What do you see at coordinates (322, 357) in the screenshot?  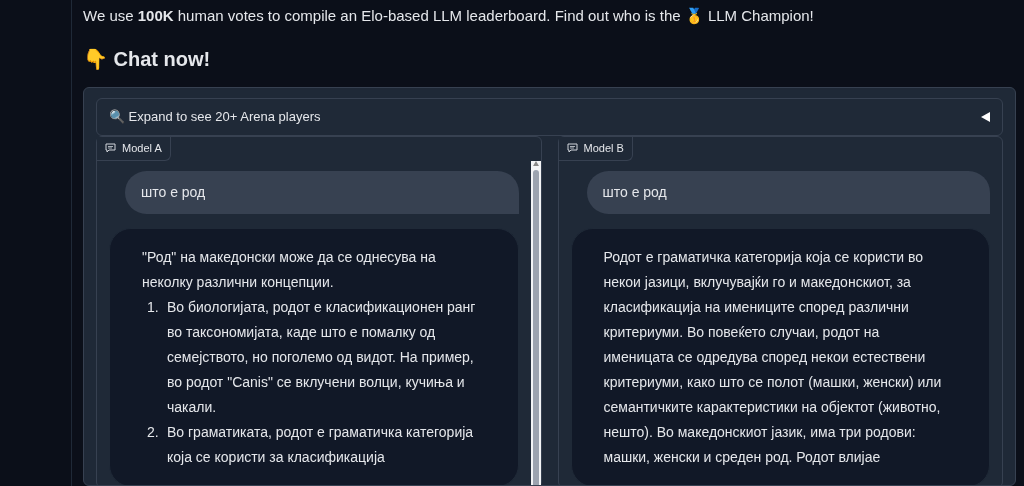 I see `list-item-text: Во биологијата, родот е класификационен ранг во таксономијата, каде што е помалку од семејството, но поголемо од видот. На пример, во родот "Canis" се вклучени волци, кучиња и чакали.` at bounding box center [322, 357].